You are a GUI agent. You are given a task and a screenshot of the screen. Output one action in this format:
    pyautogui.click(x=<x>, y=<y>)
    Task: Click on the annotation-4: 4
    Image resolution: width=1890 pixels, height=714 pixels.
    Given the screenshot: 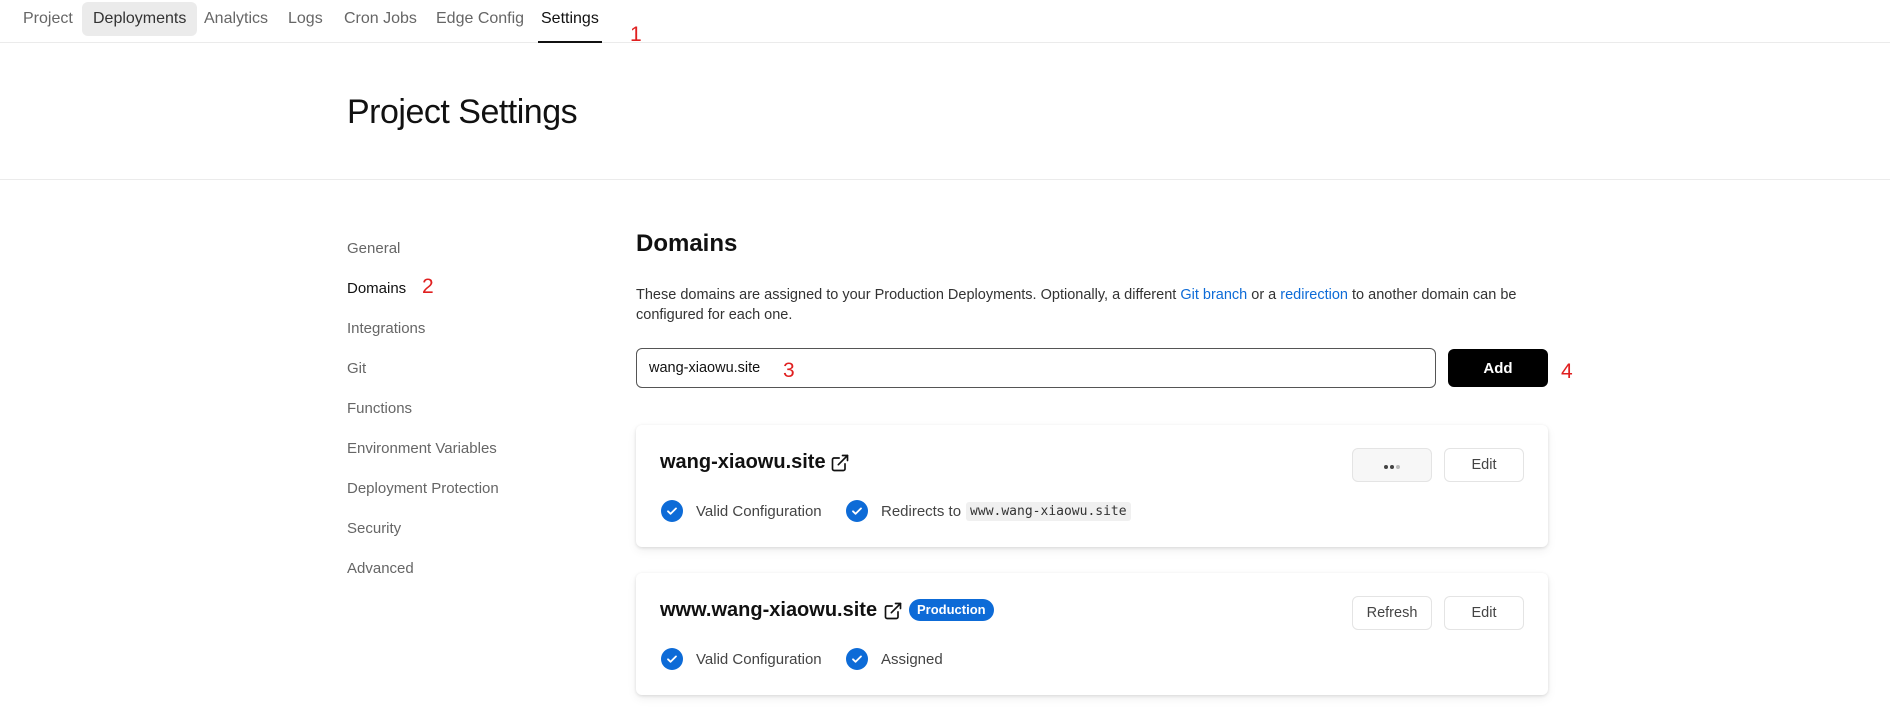 What is the action you would take?
    pyautogui.click(x=1567, y=371)
    